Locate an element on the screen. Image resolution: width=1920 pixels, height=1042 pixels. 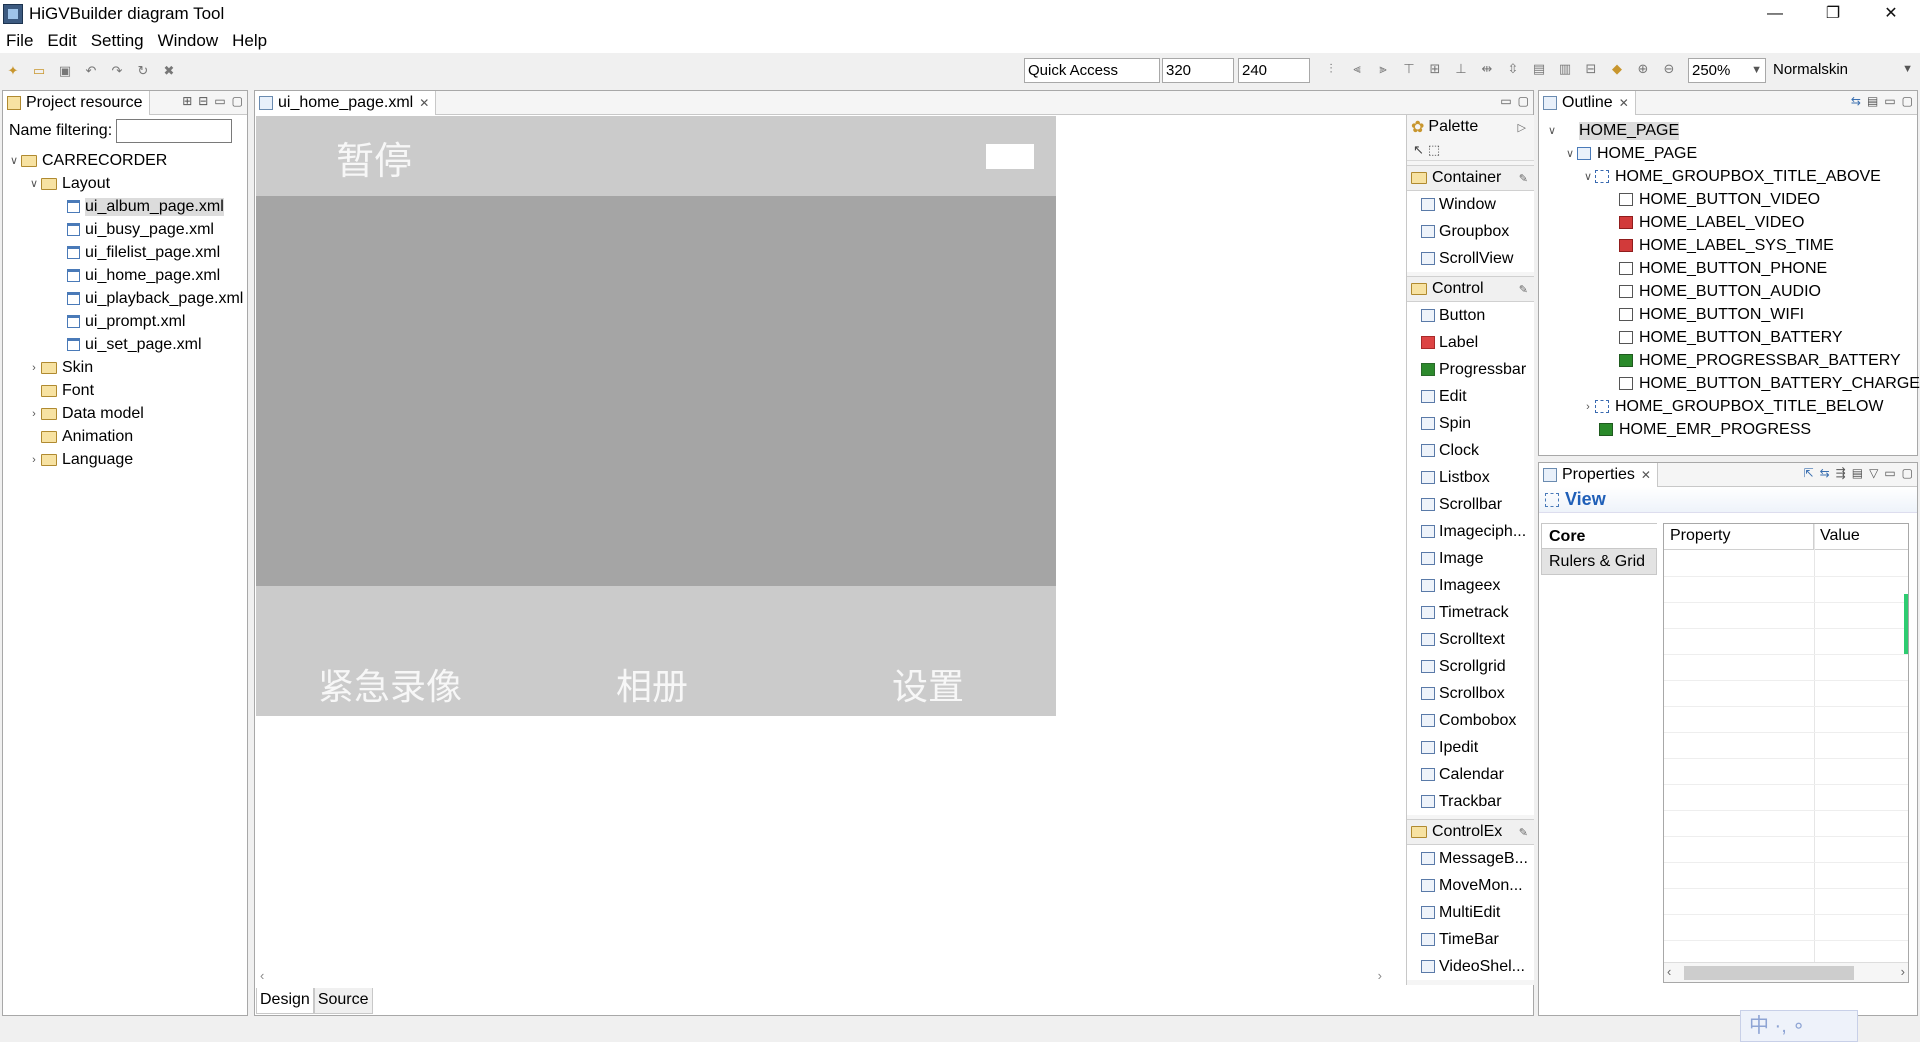
name-filter-input is located at coordinates (174, 131).